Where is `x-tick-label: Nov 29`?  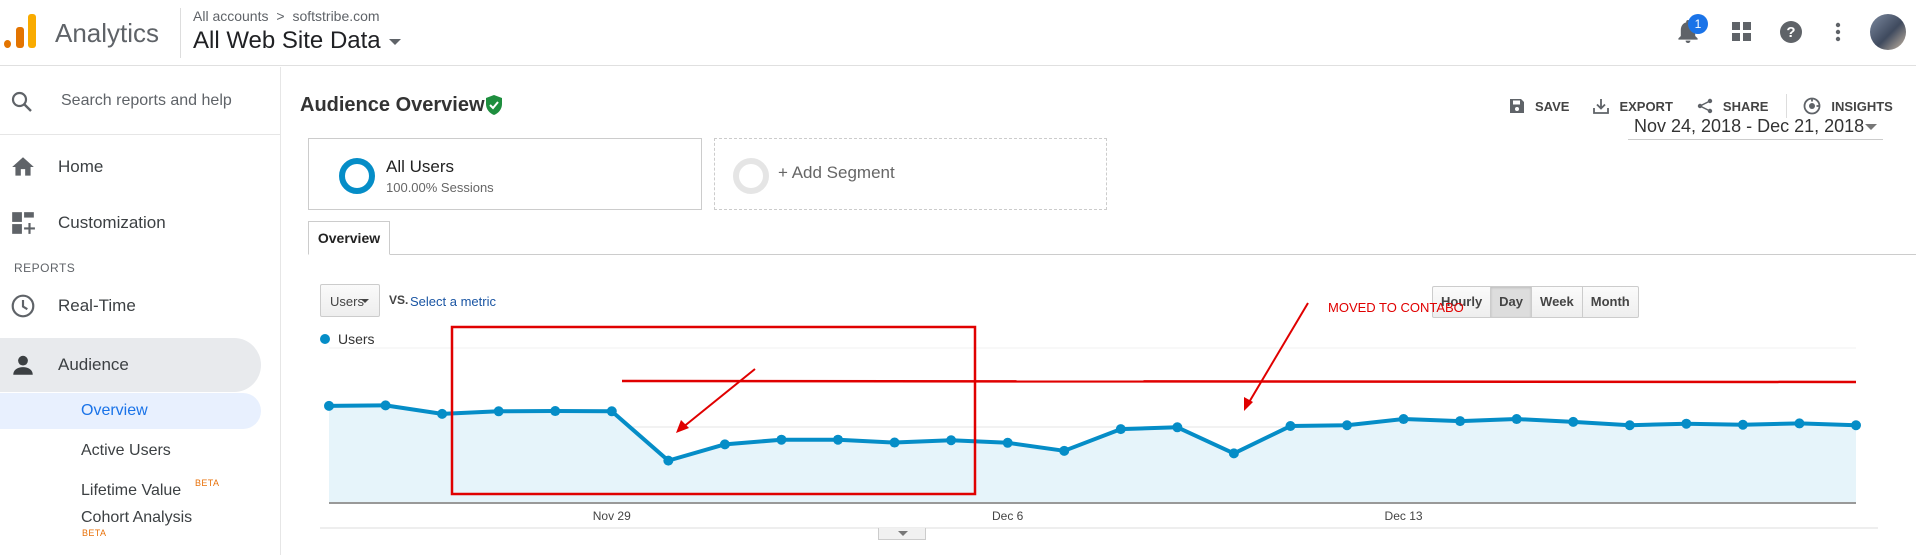 x-tick-label: Nov 29 is located at coordinates (612, 516).